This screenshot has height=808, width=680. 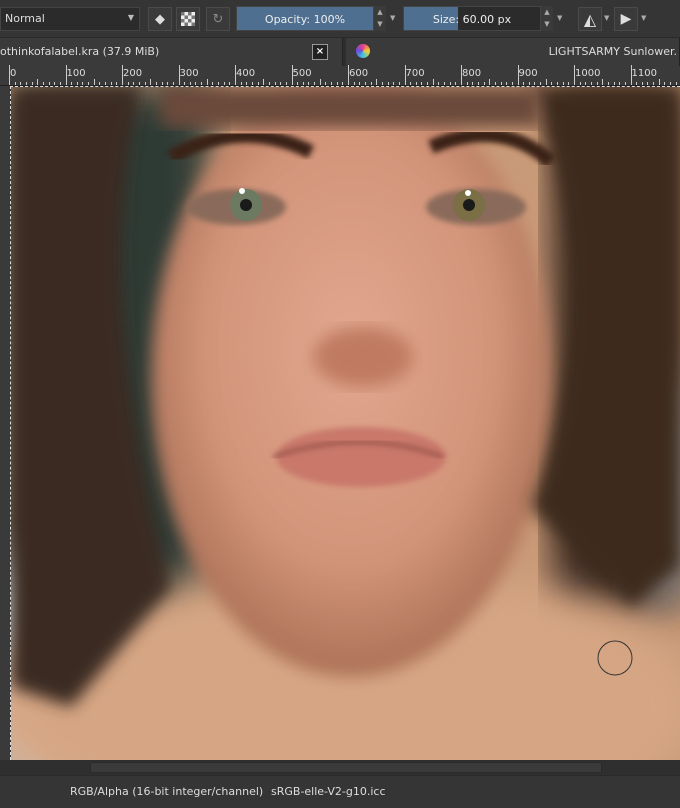 I want to click on blend-mode-value: Normal, so click(x=25, y=18).